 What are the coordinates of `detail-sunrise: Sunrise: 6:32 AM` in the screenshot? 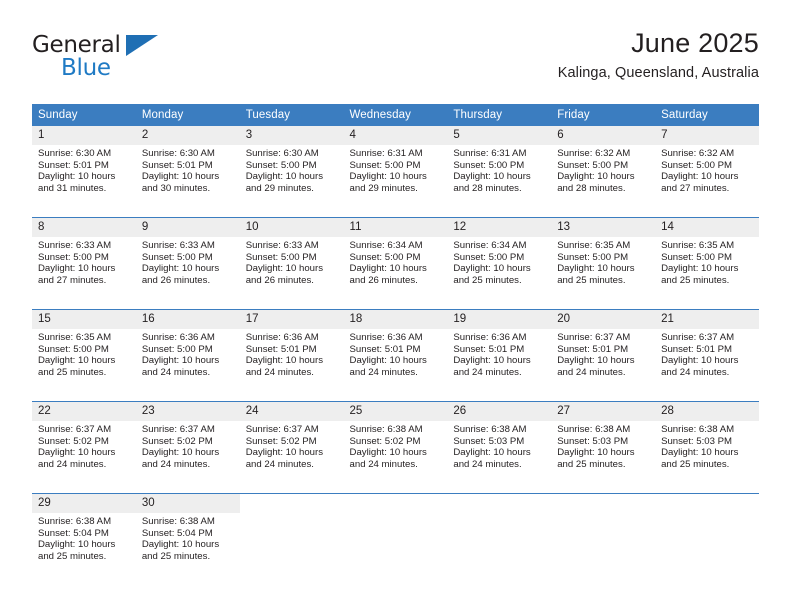 It's located at (698, 153).